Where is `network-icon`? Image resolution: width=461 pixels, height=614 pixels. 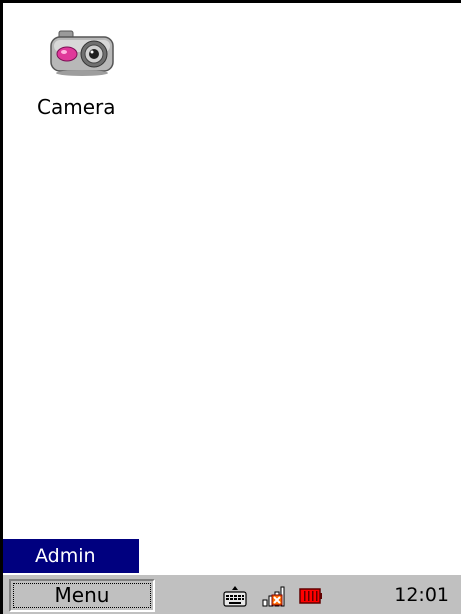
network-icon is located at coordinates (273, 596).